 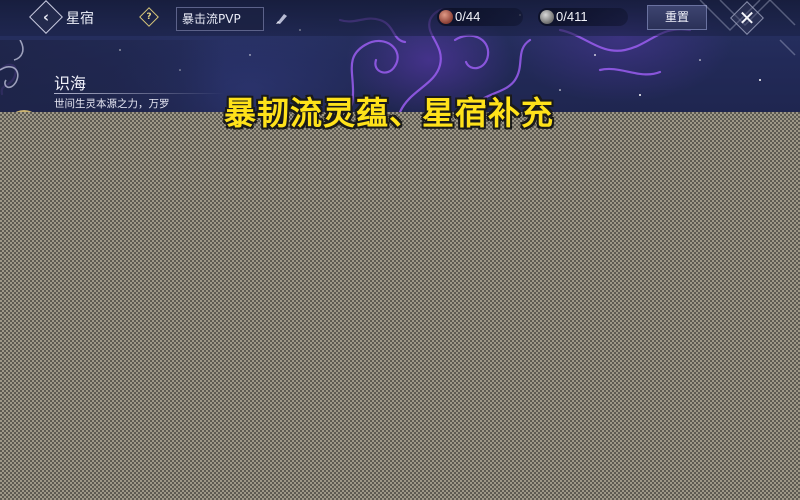 I want to click on red-star-resource: 0/44, so click(x=480, y=17).